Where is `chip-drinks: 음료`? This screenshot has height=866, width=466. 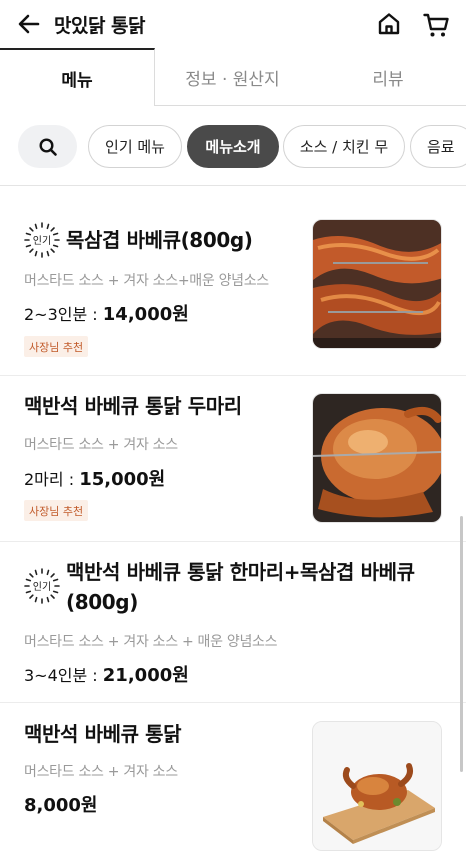 chip-drinks: 음료 is located at coordinates (438, 146).